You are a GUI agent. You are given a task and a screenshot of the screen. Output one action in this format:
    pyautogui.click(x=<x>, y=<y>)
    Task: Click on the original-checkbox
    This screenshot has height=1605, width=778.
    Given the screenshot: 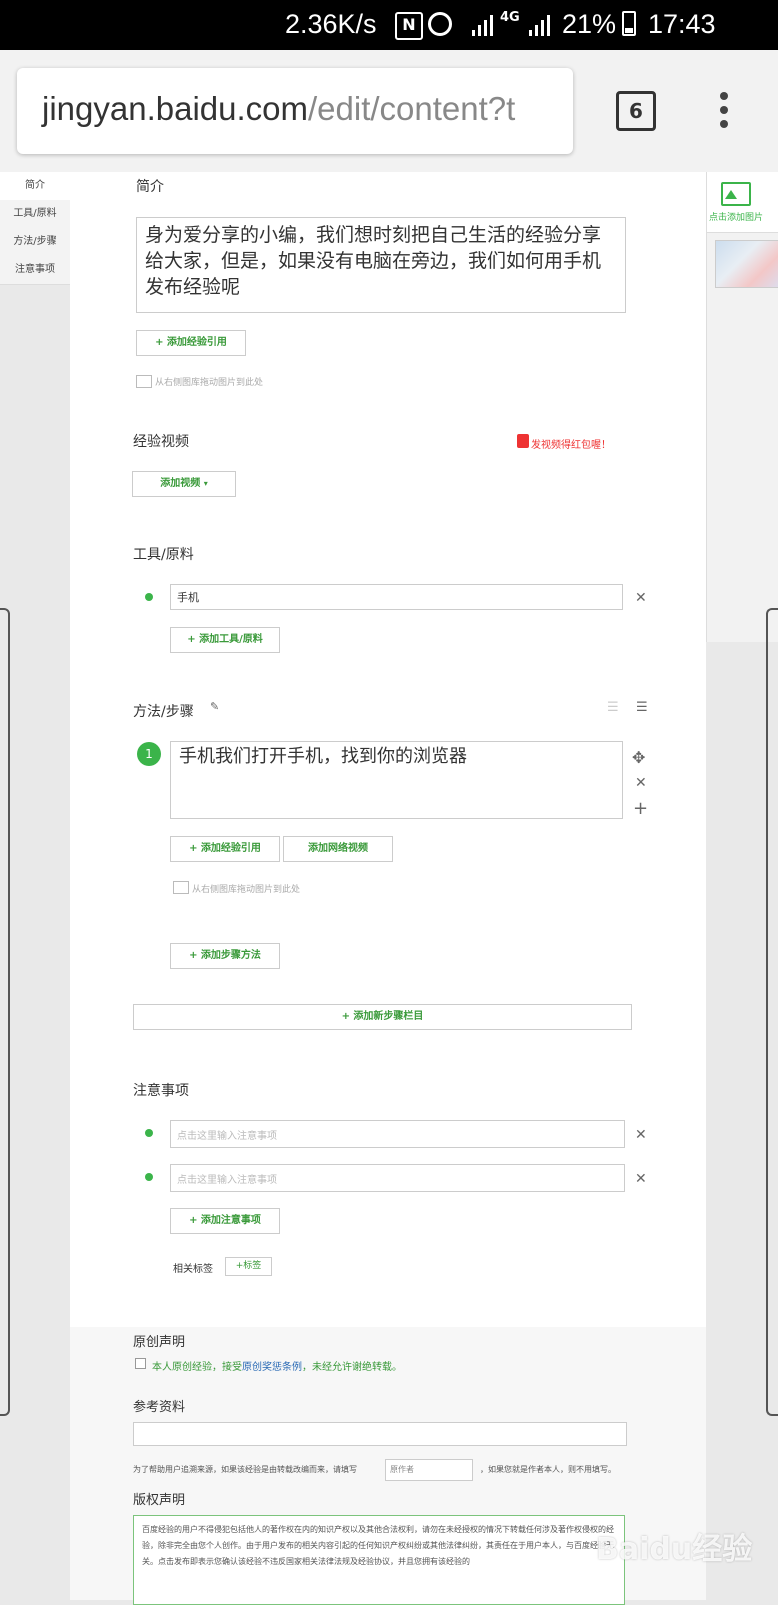 What is the action you would take?
    pyautogui.click(x=140, y=1363)
    